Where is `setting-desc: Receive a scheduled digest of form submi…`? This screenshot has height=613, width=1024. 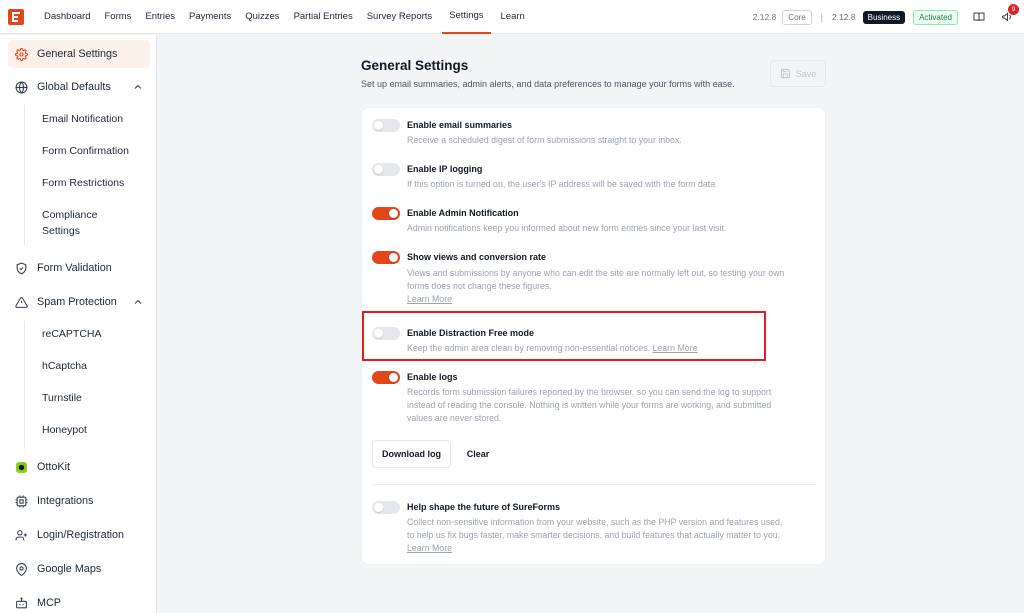 setting-desc: Receive a scheduled digest of form submi… is located at coordinates (544, 140).